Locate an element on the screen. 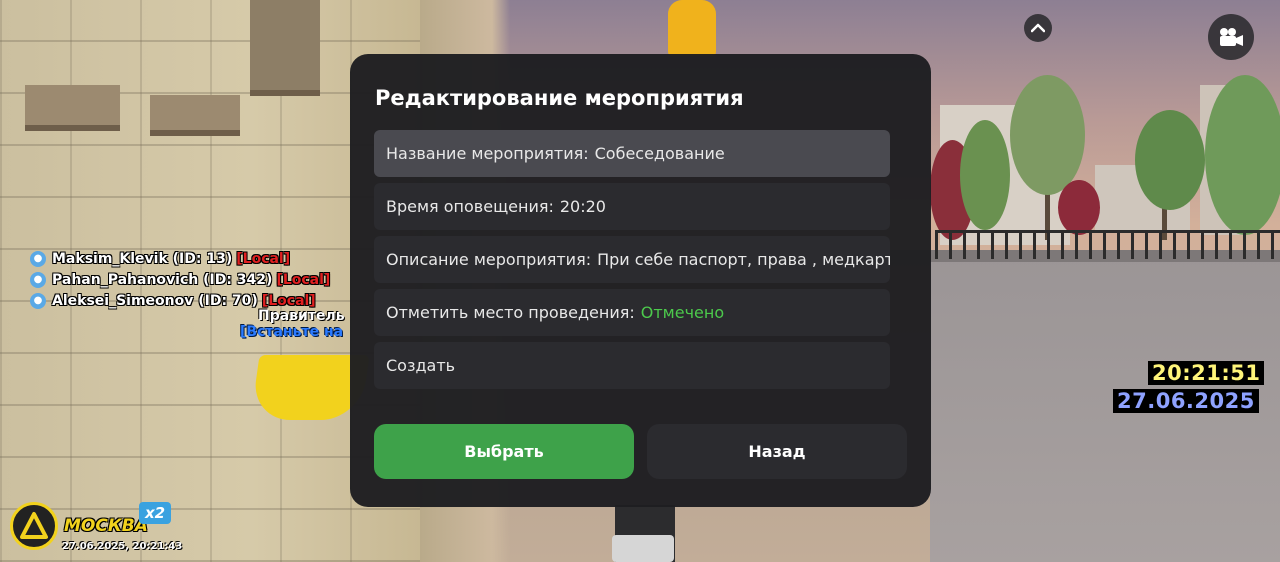 Image resolution: width=1280 pixels, height=562 pixels. server-datetime: 27.06.2025, 20:21:43 is located at coordinates (122, 546).